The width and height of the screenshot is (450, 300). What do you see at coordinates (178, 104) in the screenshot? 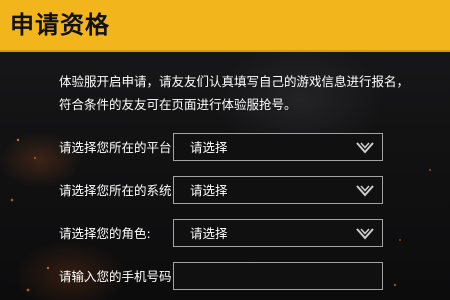
I see `intro-line-2: 符合条件的友友可在页面进行体验服抢号。` at bounding box center [178, 104].